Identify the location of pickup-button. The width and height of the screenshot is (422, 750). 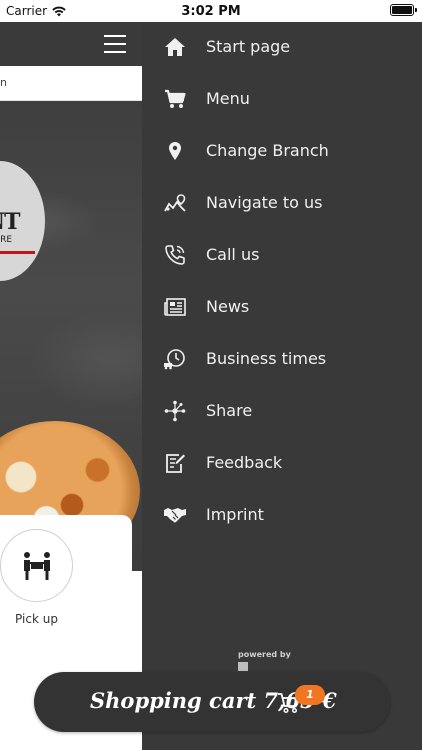
(36, 565).